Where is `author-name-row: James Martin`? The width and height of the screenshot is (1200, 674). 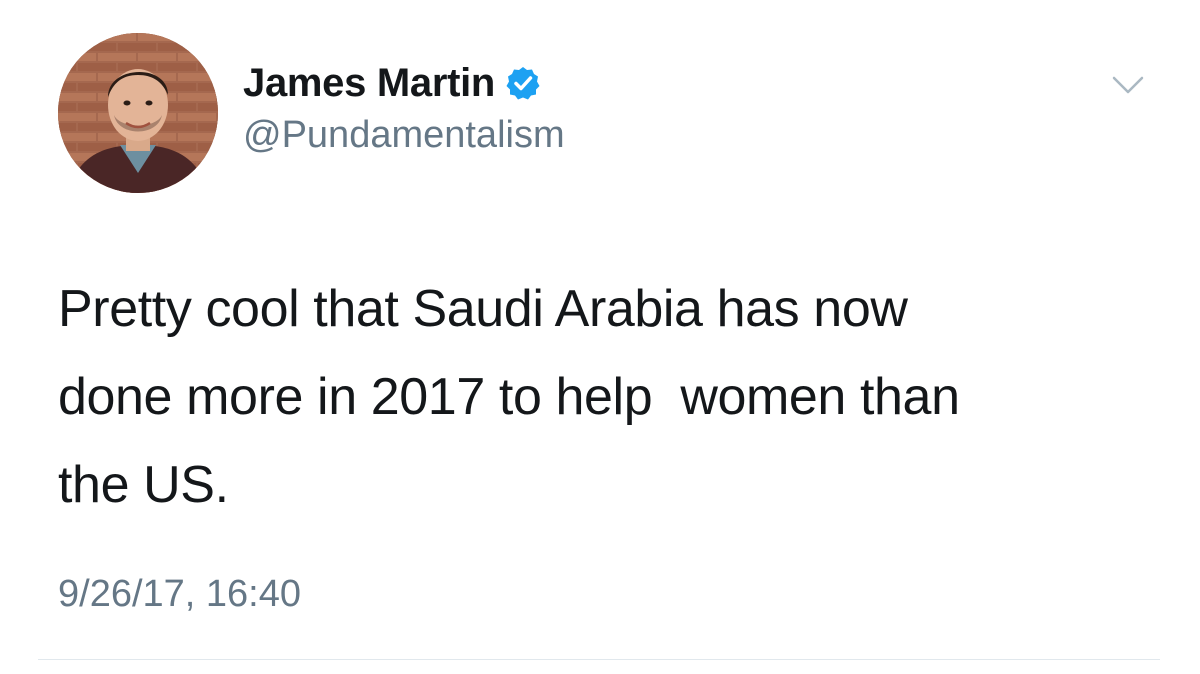
author-name-row: James Martin is located at coordinates (392, 83).